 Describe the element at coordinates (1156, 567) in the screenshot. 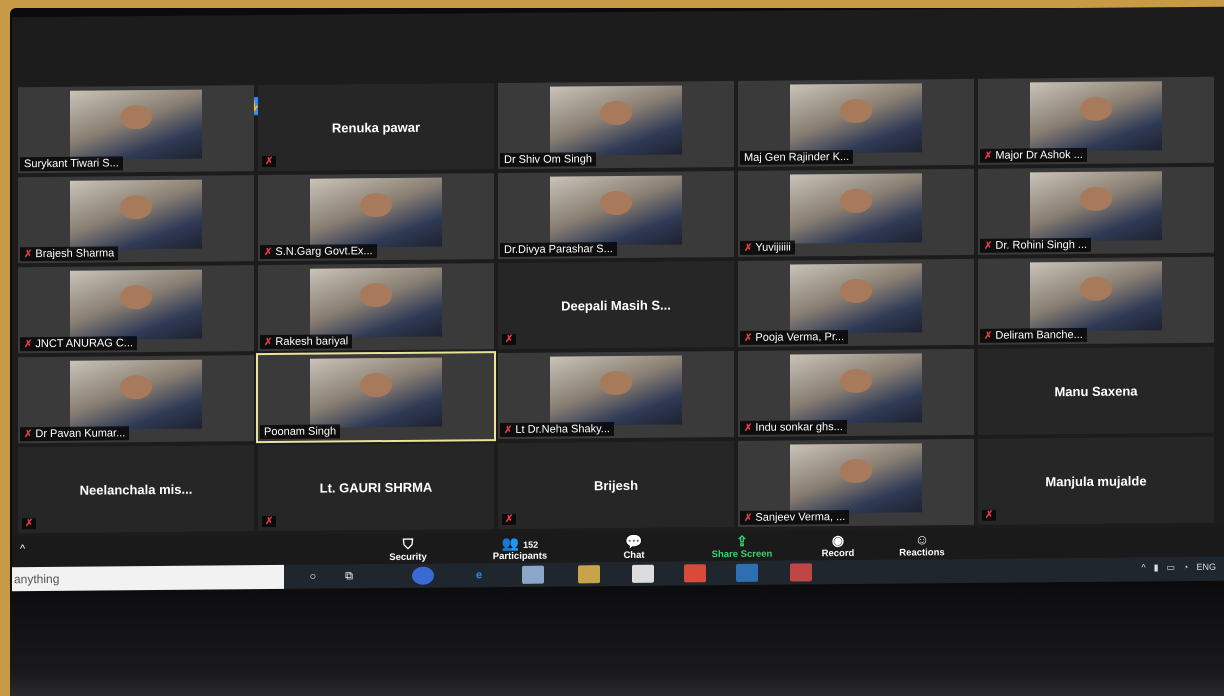

I see `network-icon: ▮` at that location.